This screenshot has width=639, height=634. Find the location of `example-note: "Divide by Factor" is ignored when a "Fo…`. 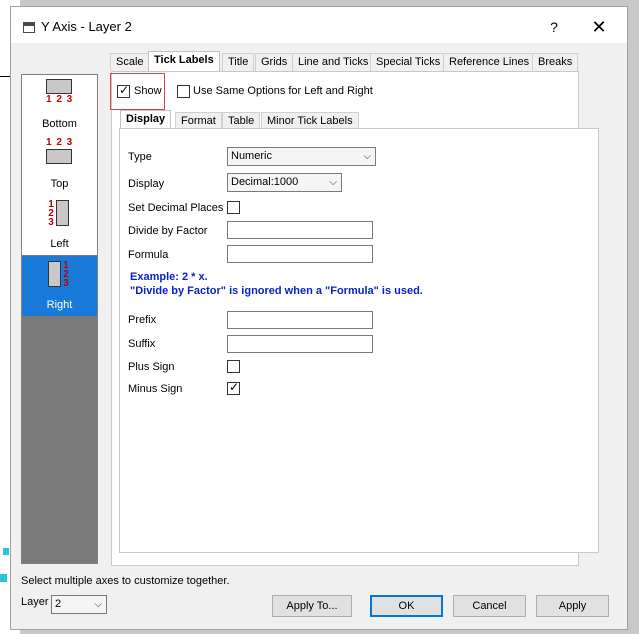

example-note: "Divide by Factor" is ignored when a "Fo… is located at coordinates (276, 291).